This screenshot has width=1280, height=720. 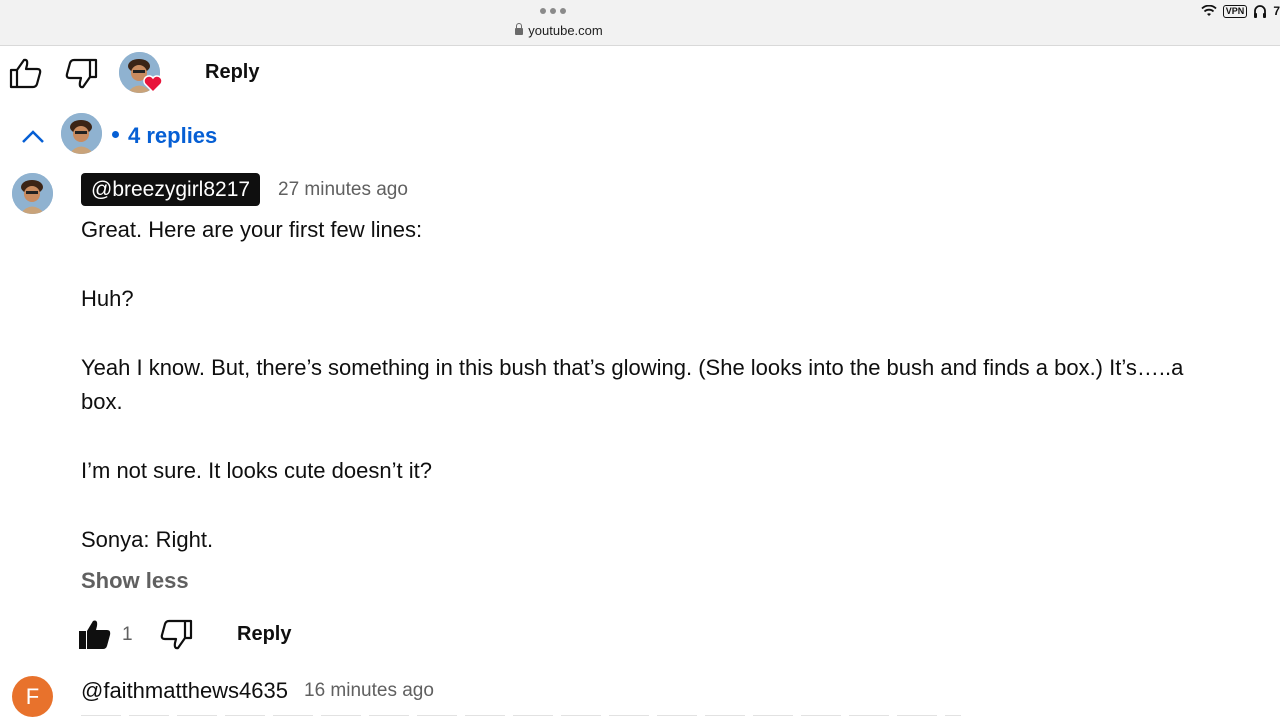 I want to click on wifi-icon, so click(x=1209, y=10).